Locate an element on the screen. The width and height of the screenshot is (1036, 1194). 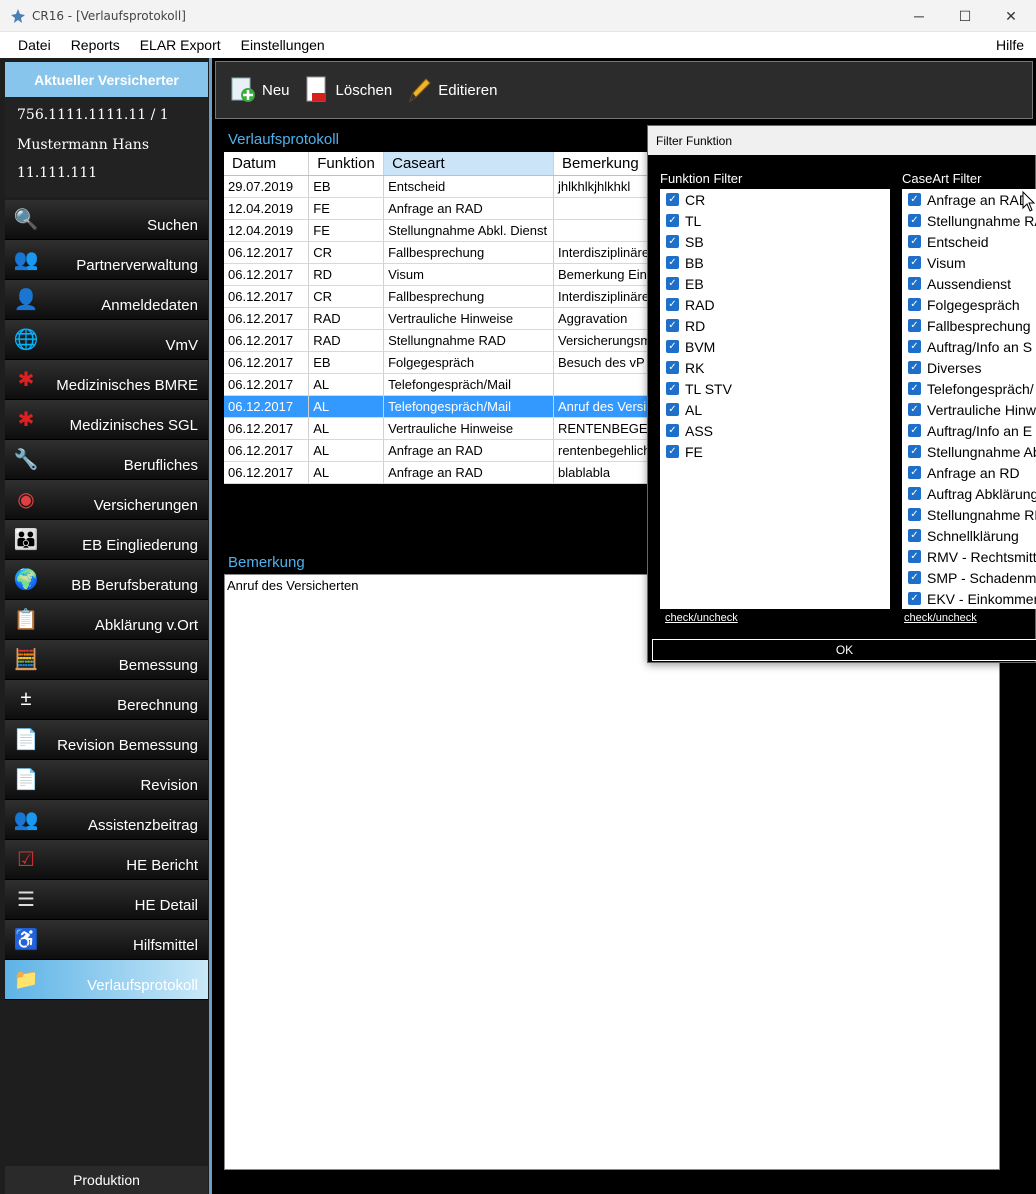
edit-button: Editieren is located at coordinates (450, 90).